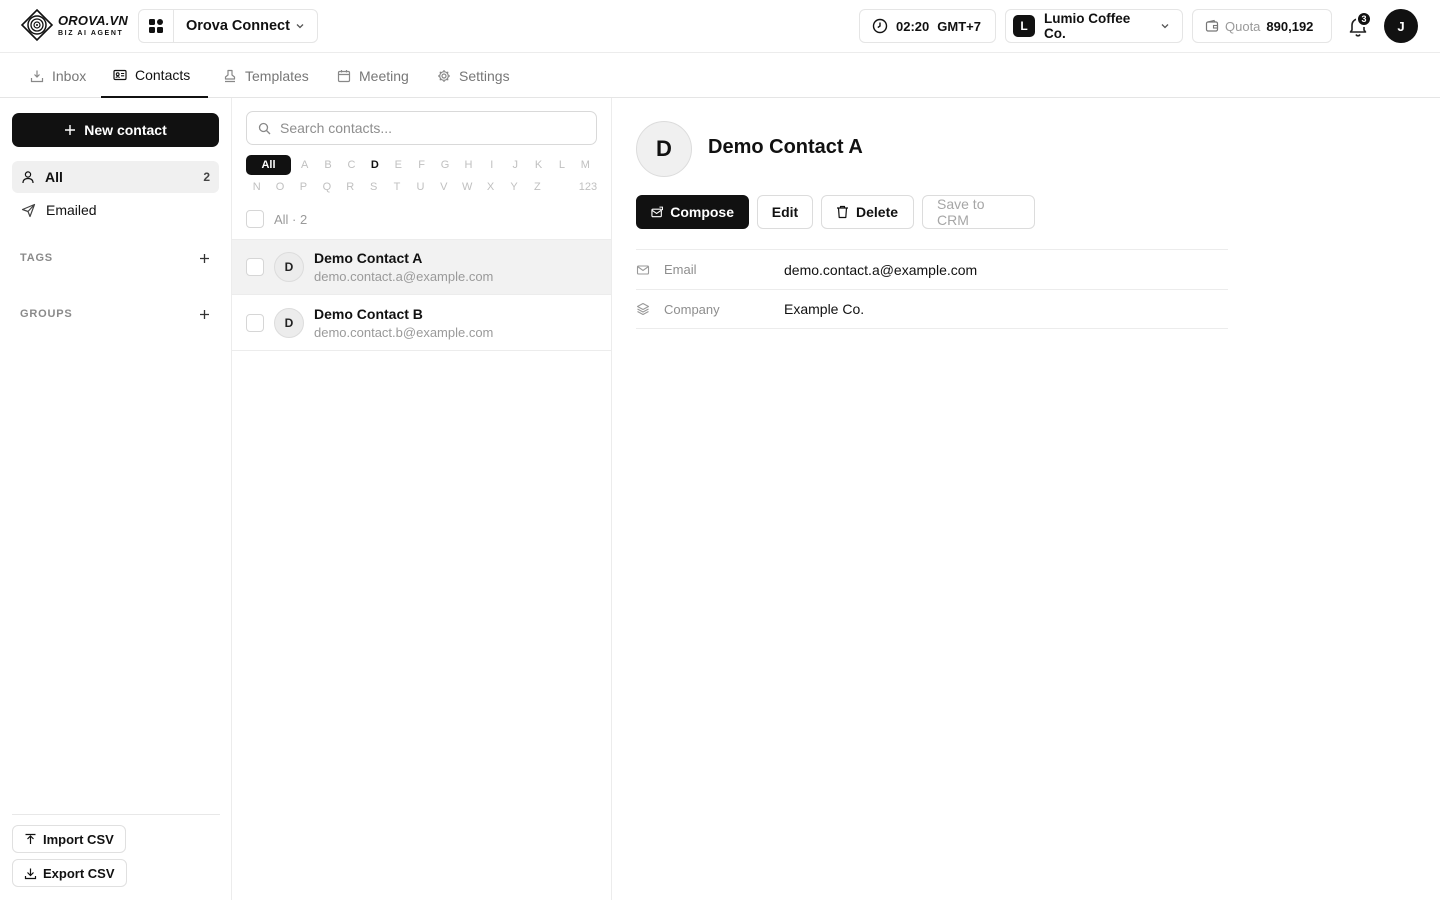 This screenshot has height=900, width=1440. I want to click on delete-button: Delete, so click(867, 212).